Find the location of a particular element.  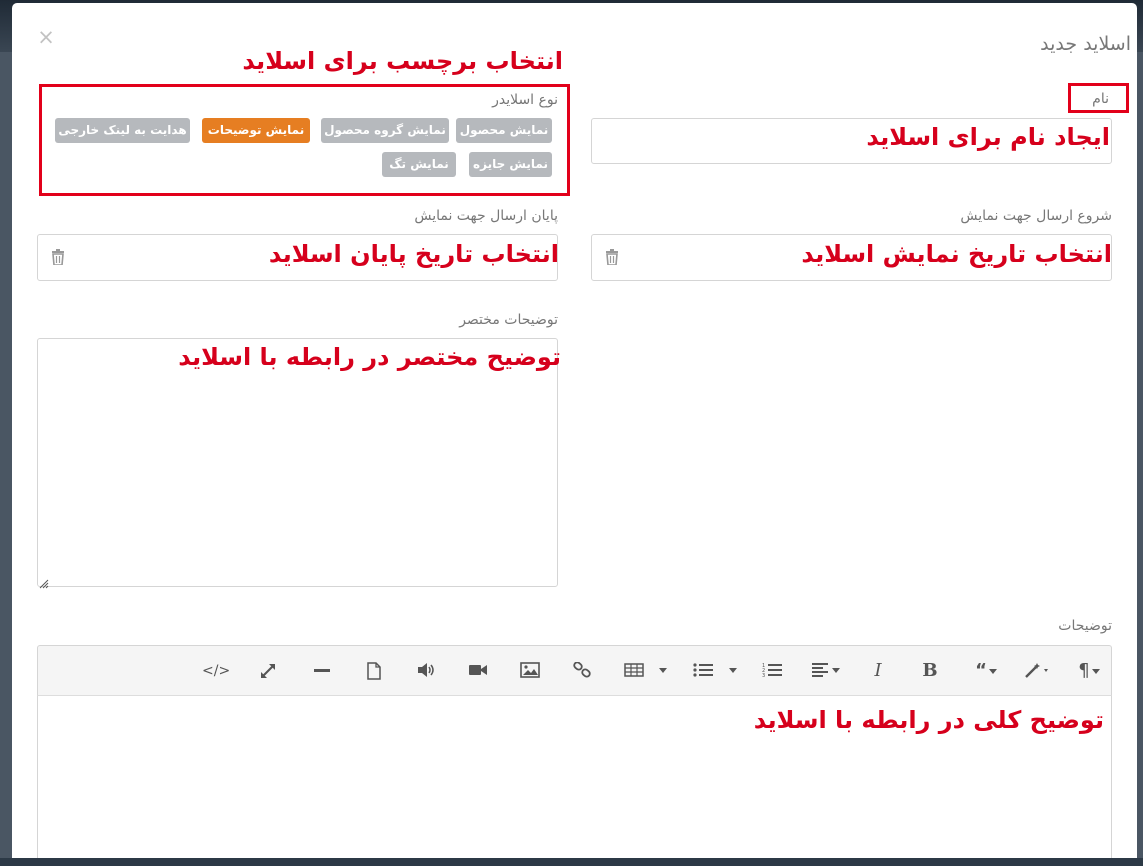

editor-toolbar: ¶ “ B I 123 </> is located at coordinates (574, 670).